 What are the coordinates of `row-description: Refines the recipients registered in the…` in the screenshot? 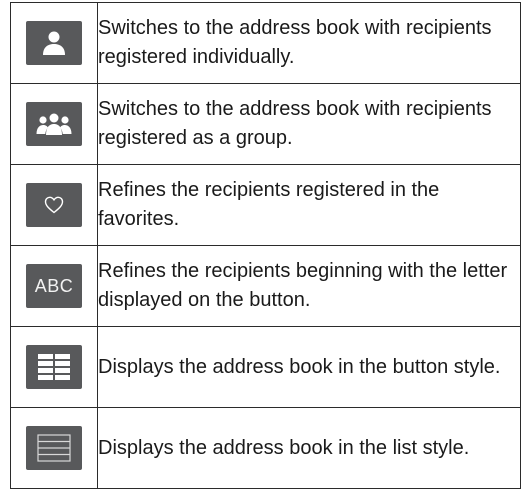 It's located at (309, 205).